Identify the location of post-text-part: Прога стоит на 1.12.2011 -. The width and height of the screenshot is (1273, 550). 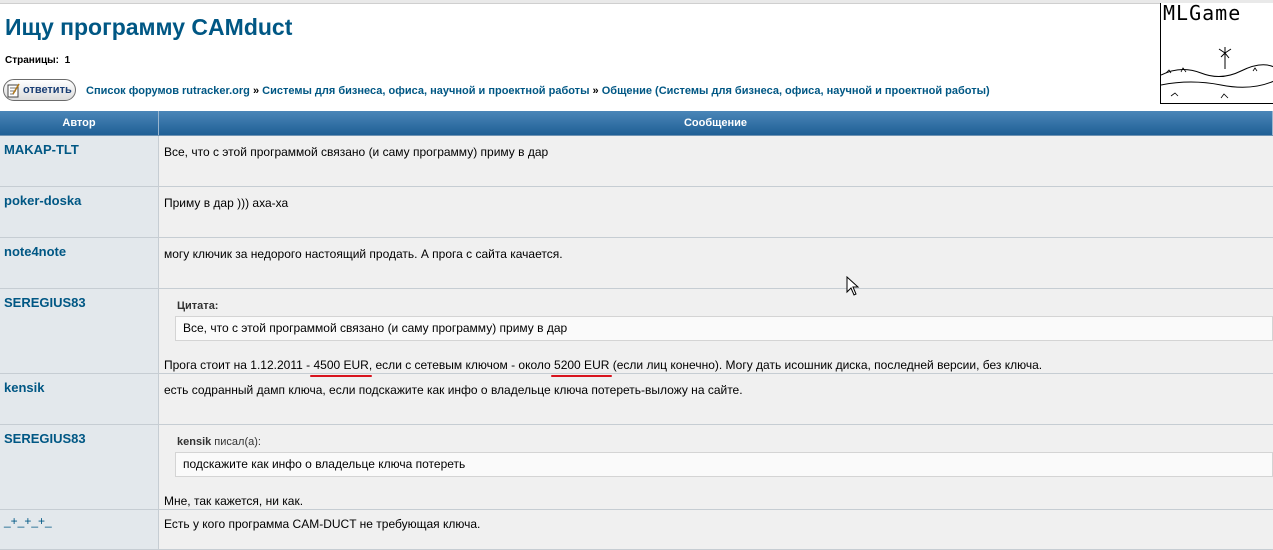
(239, 365).